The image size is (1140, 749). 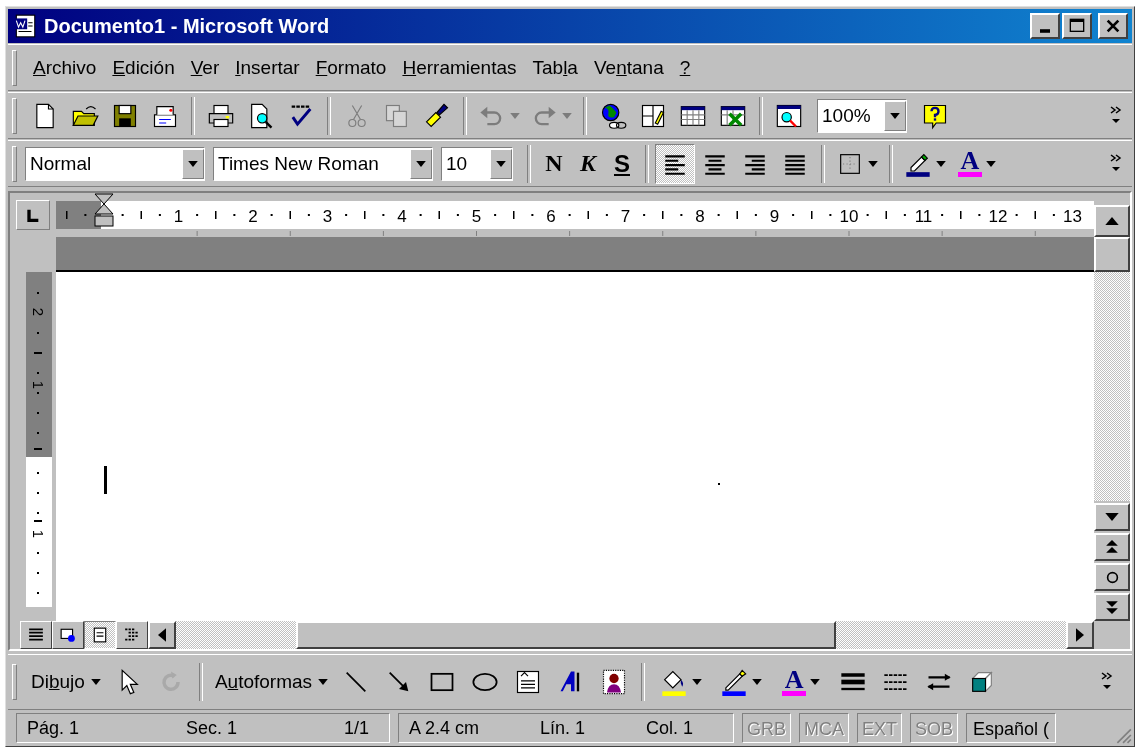 What do you see at coordinates (628, 67) in the screenshot?
I see `menu-item: Ventana` at bounding box center [628, 67].